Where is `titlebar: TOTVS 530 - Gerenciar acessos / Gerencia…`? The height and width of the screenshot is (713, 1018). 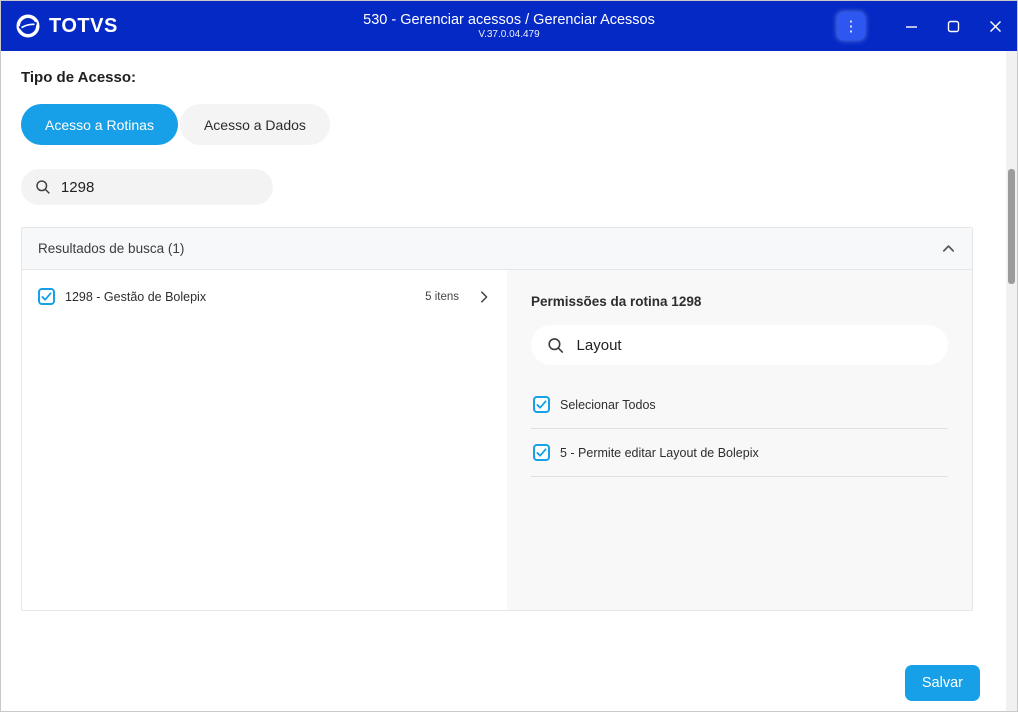
titlebar: TOTVS 530 - Gerenciar acessos / Gerencia… is located at coordinates (509, 26).